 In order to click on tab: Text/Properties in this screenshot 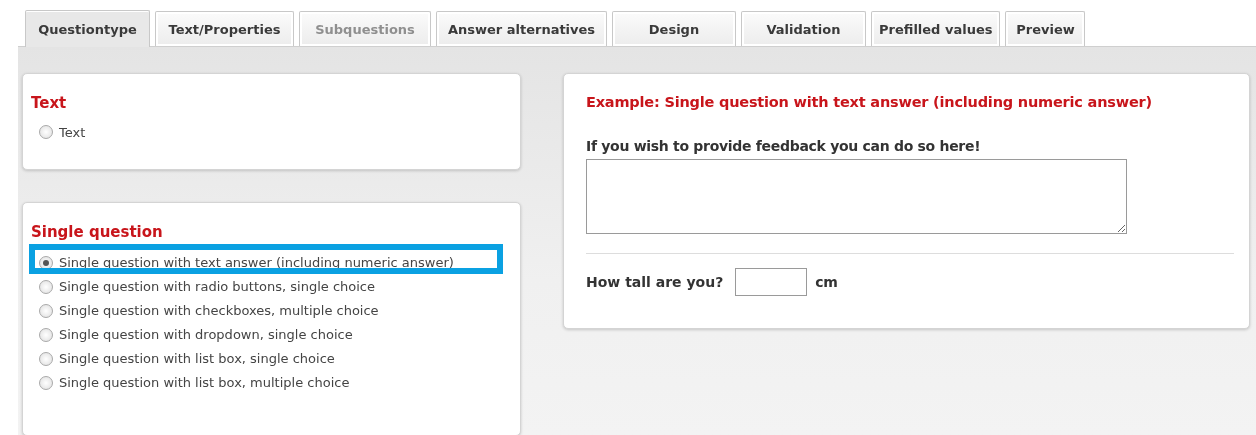, I will do `click(224, 28)`.